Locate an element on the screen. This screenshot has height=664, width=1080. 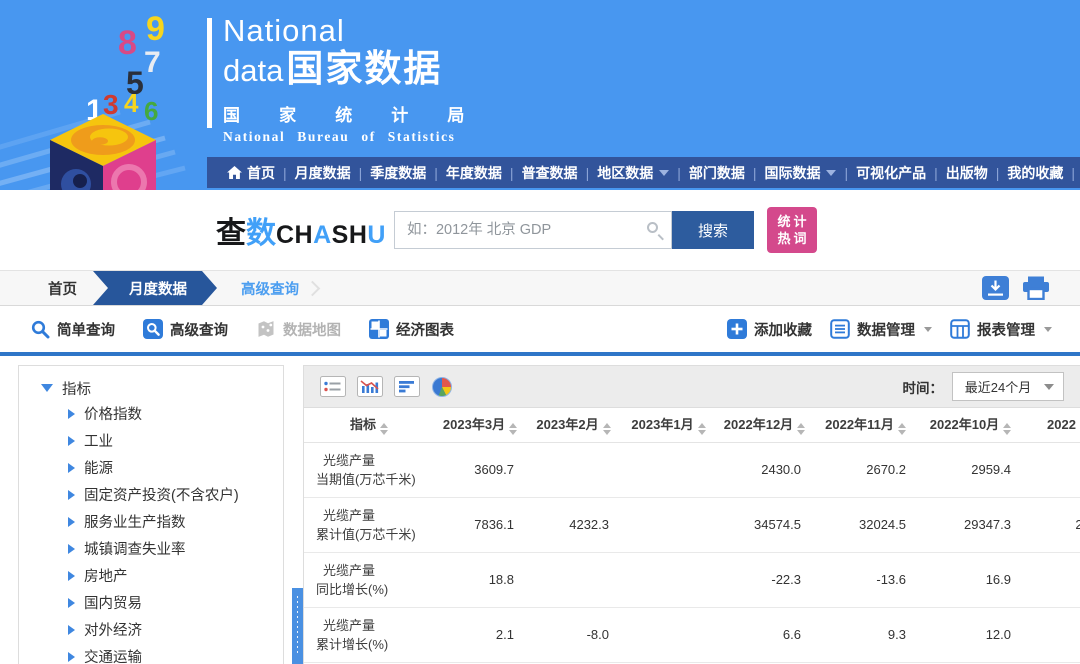
economy-chart-button: 经济图表 is located at coordinates (411, 329).